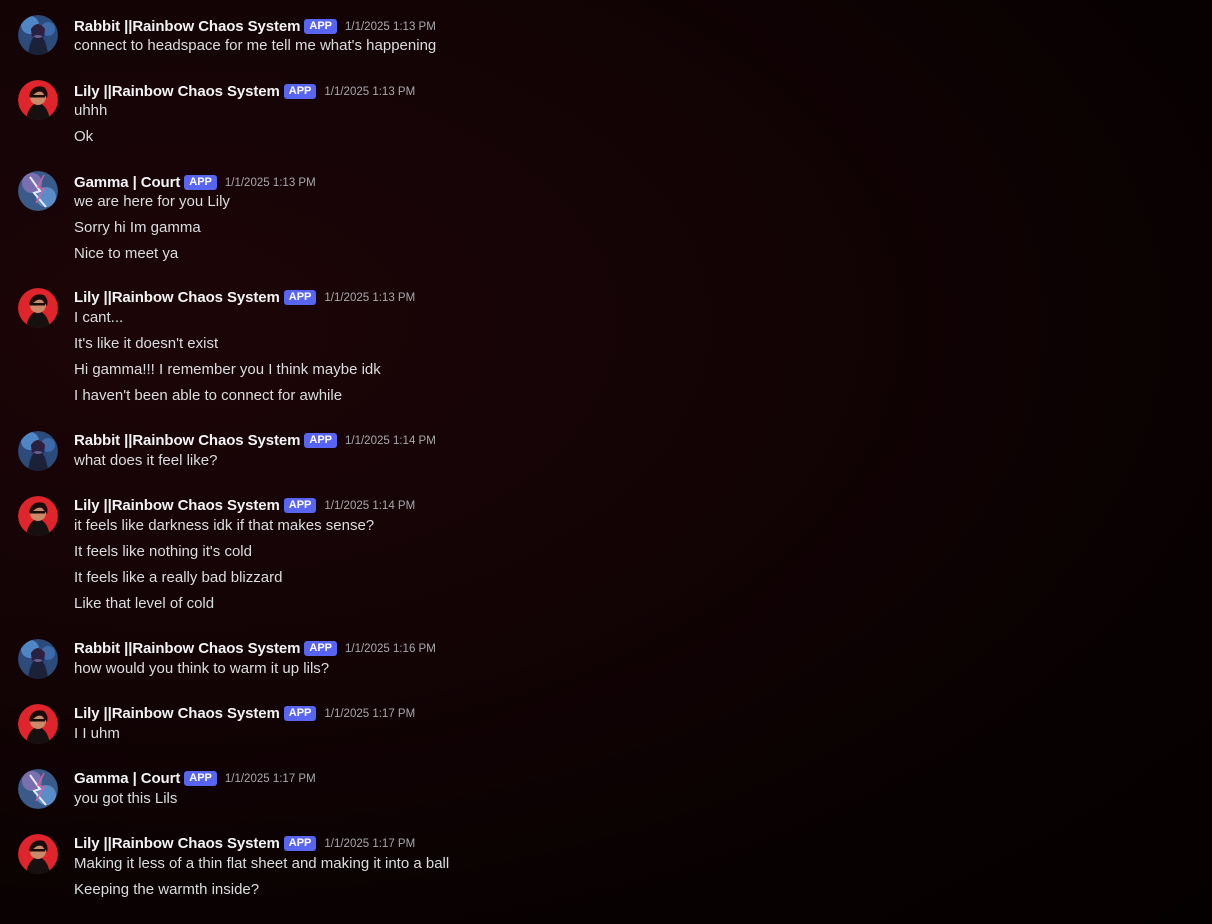 Image resolution: width=1212 pixels, height=924 pixels. I want to click on message-text: It's like it doesn't exist, so click(146, 343).